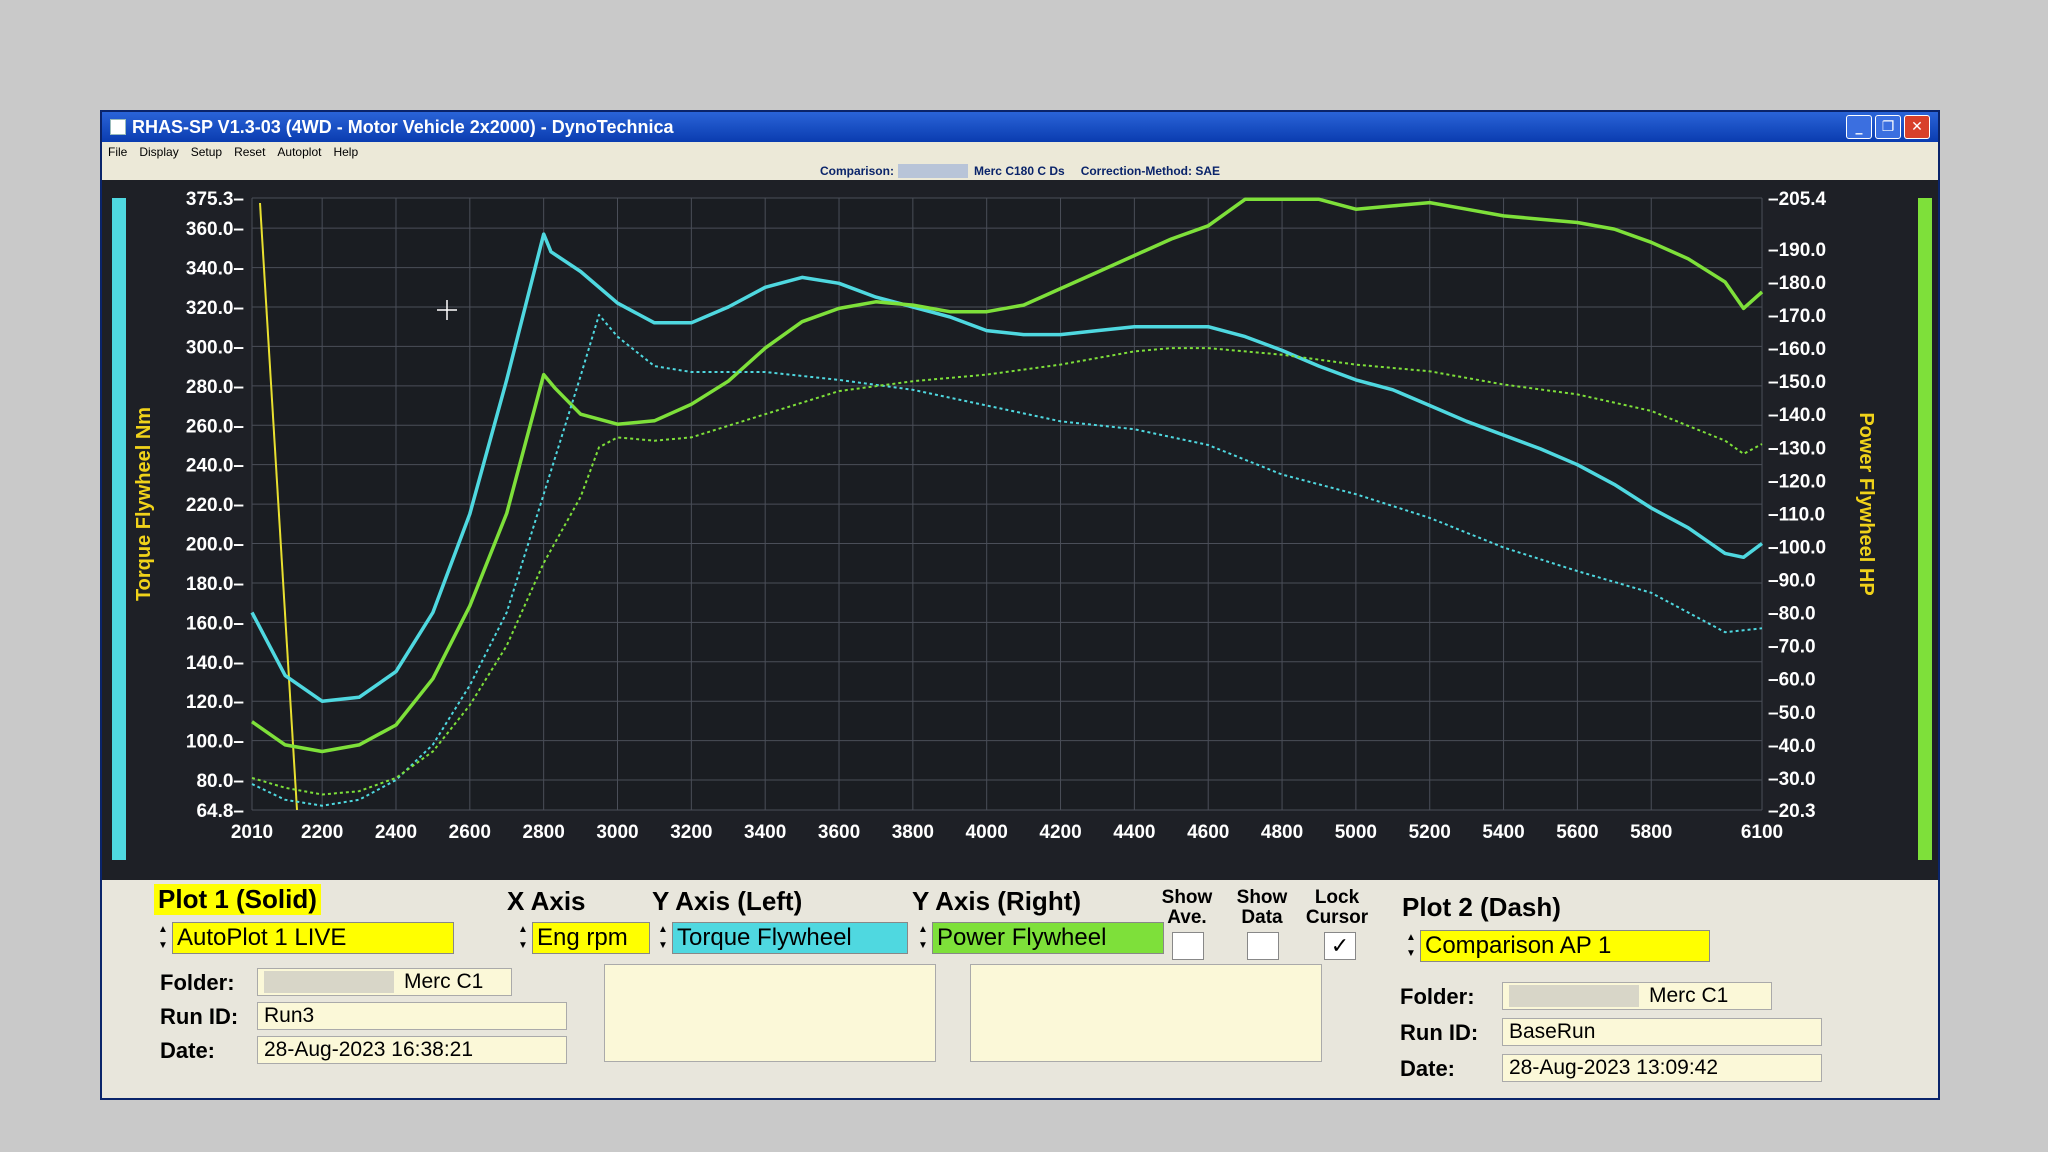  I want to click on menu-reset: Reset, so click(249, 152).